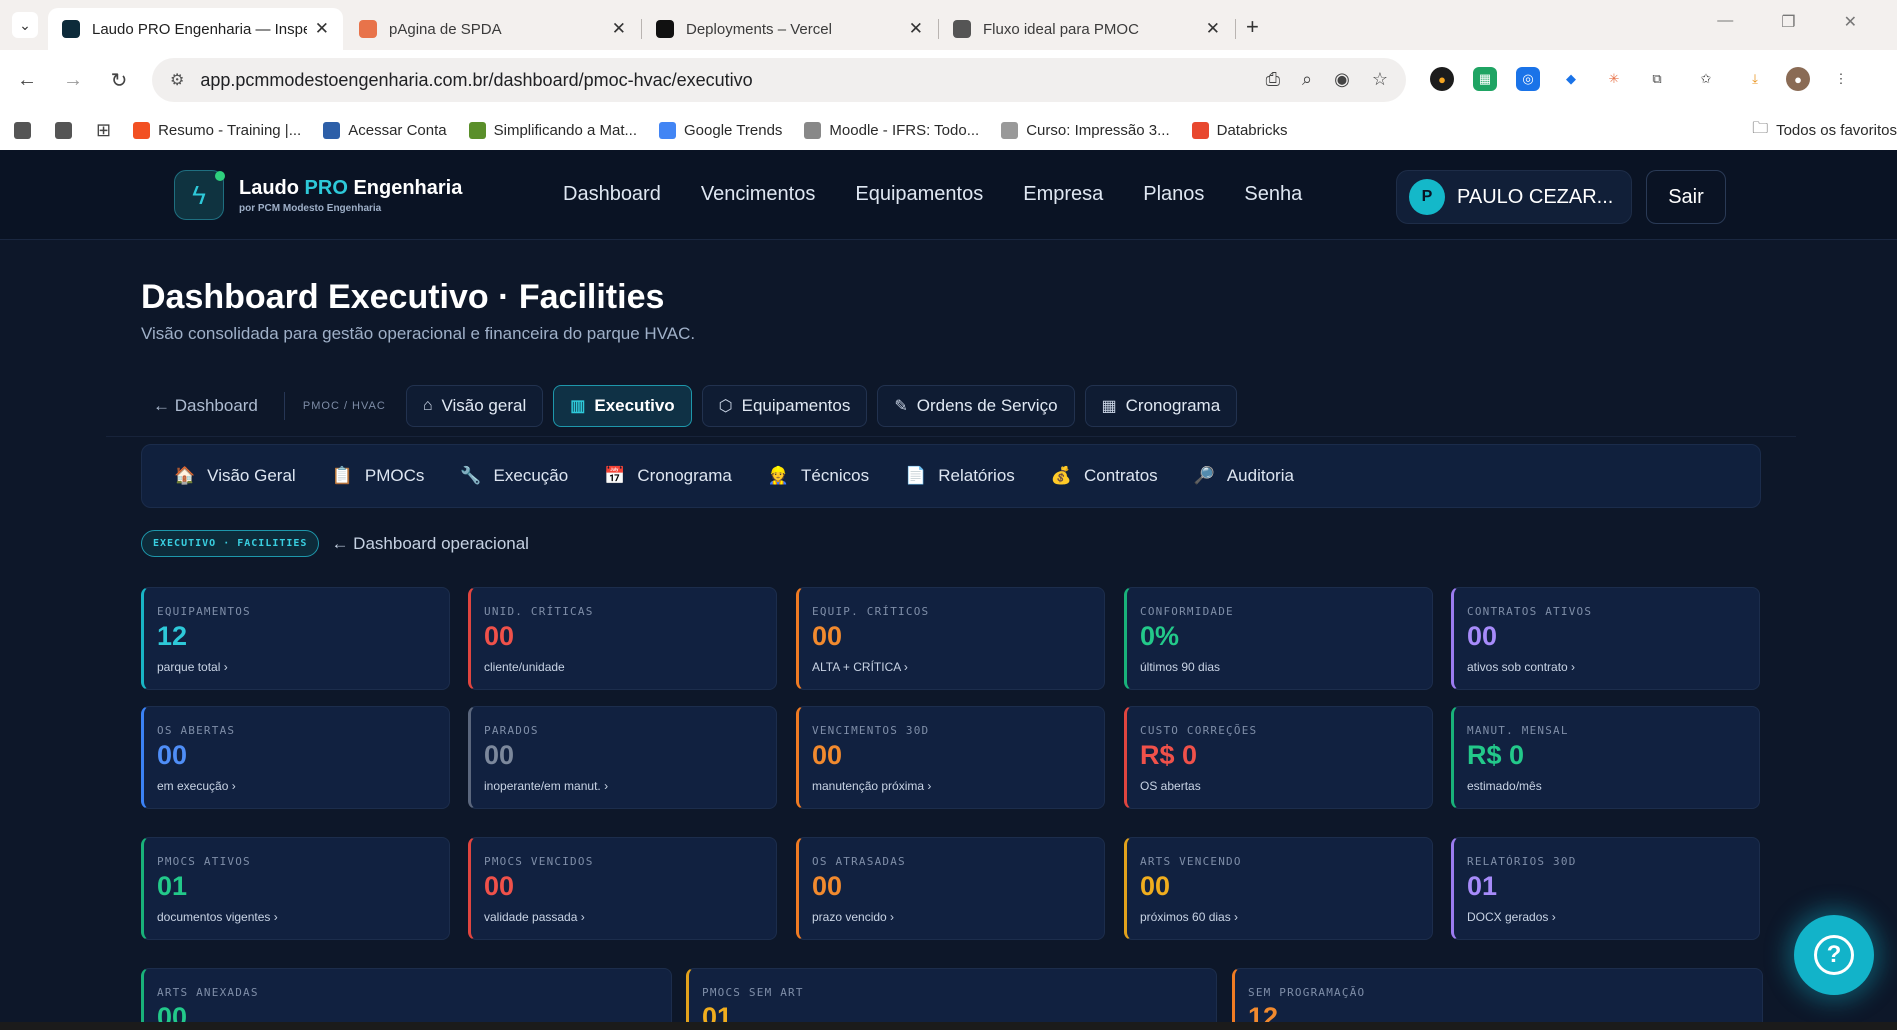 The height and width of the screenshot is (1030, 1897). Describe the element at coordinates (1173, 194) in the screenshot. I see `nav-item-planos: Planos` at that location.